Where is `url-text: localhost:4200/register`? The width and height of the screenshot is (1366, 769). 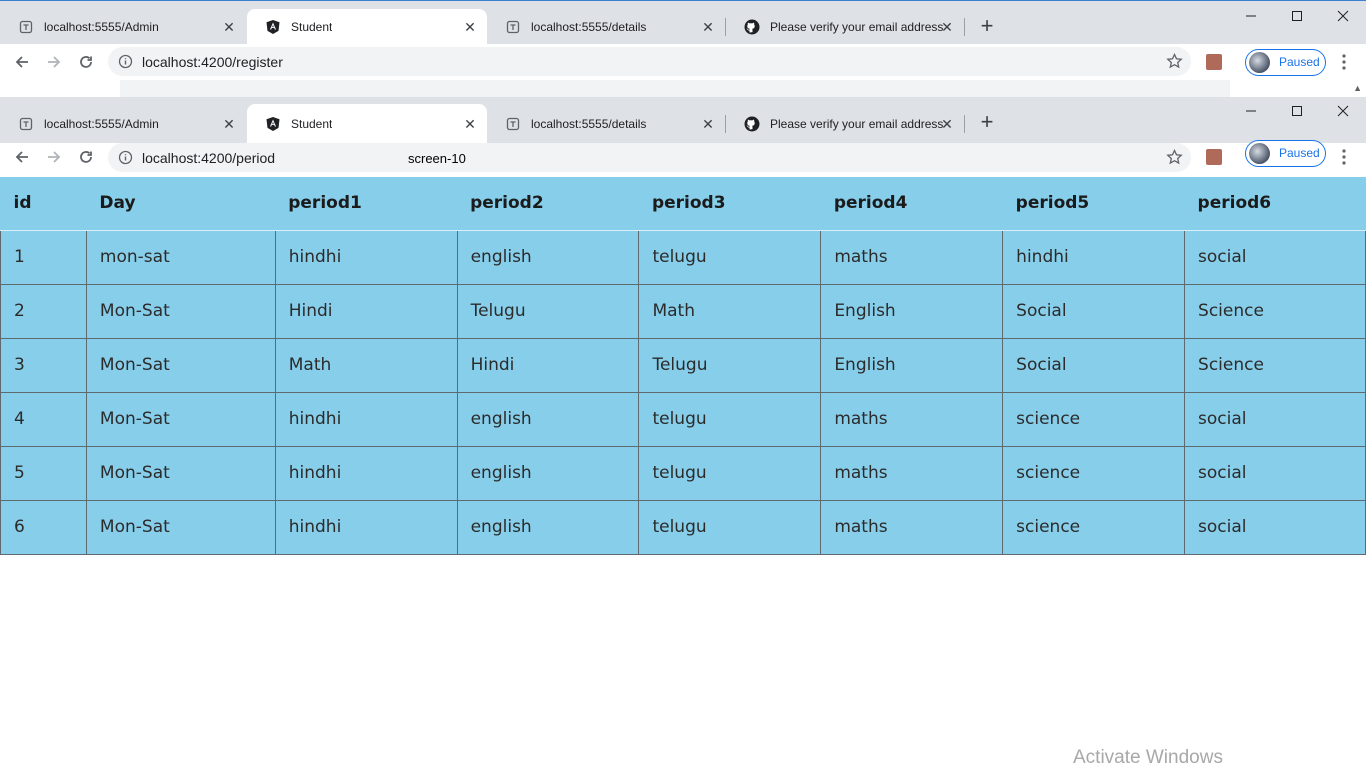 url-text: localhost:4200/register is located at coordinates (212, 62).